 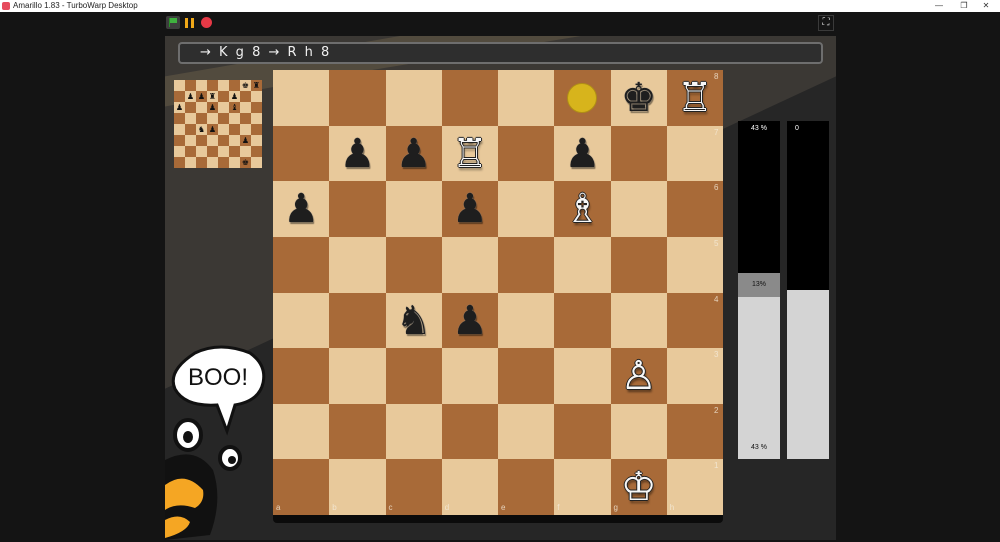 I want to click on white-piece-g1: ♔, so click(x=639, y=487).